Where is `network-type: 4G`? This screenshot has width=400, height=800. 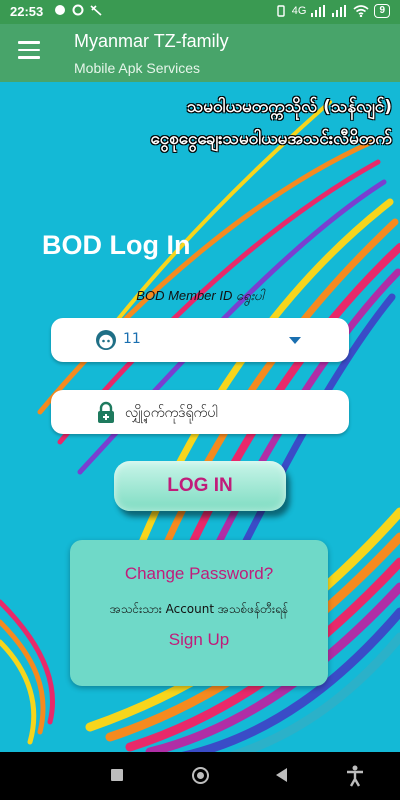
network-type: 4G is located at coordinates (299, 11).